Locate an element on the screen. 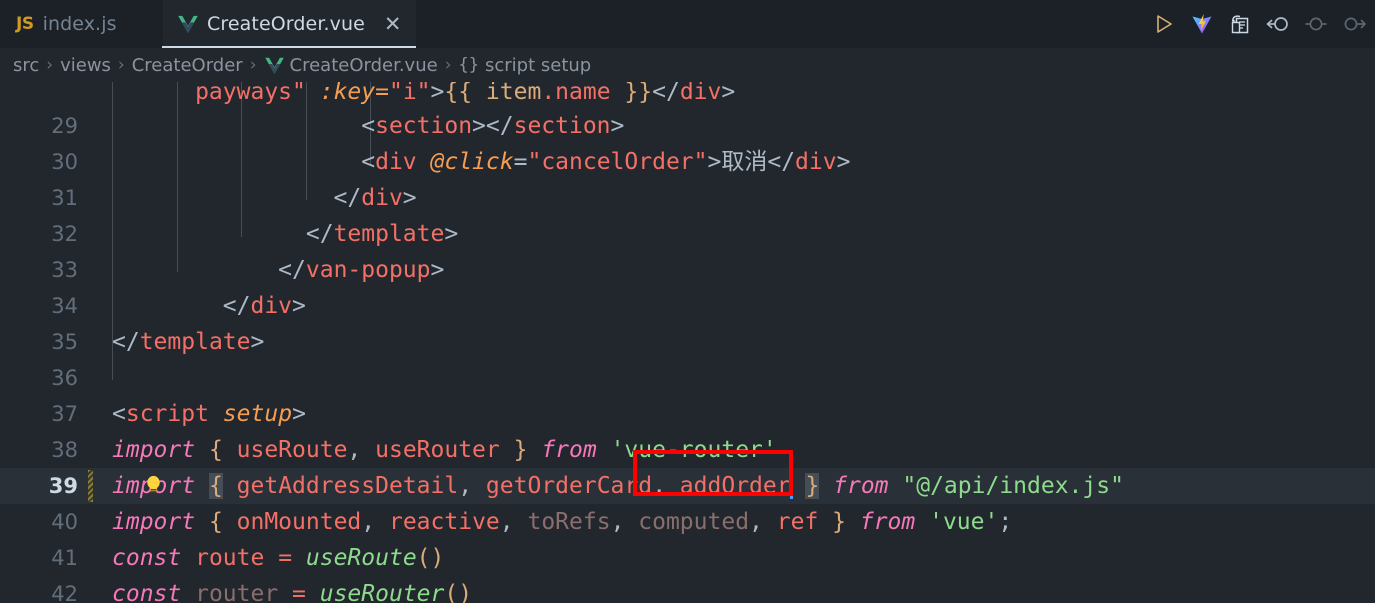 The image size is (1375, 603). code-text: <div @click="cancelOrder">取消</div> is located at coordinates (481, 162).